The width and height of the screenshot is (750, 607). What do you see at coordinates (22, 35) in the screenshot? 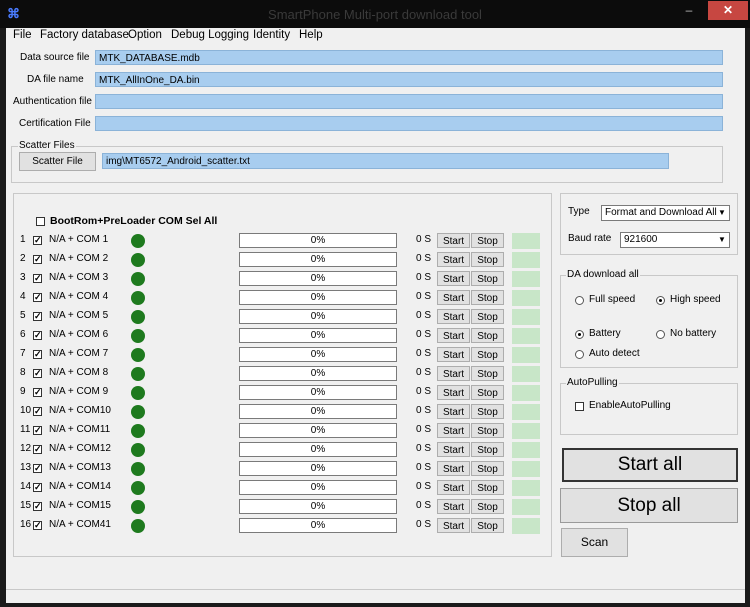
I see `menu-file: File` at bounding box center [22, 35].